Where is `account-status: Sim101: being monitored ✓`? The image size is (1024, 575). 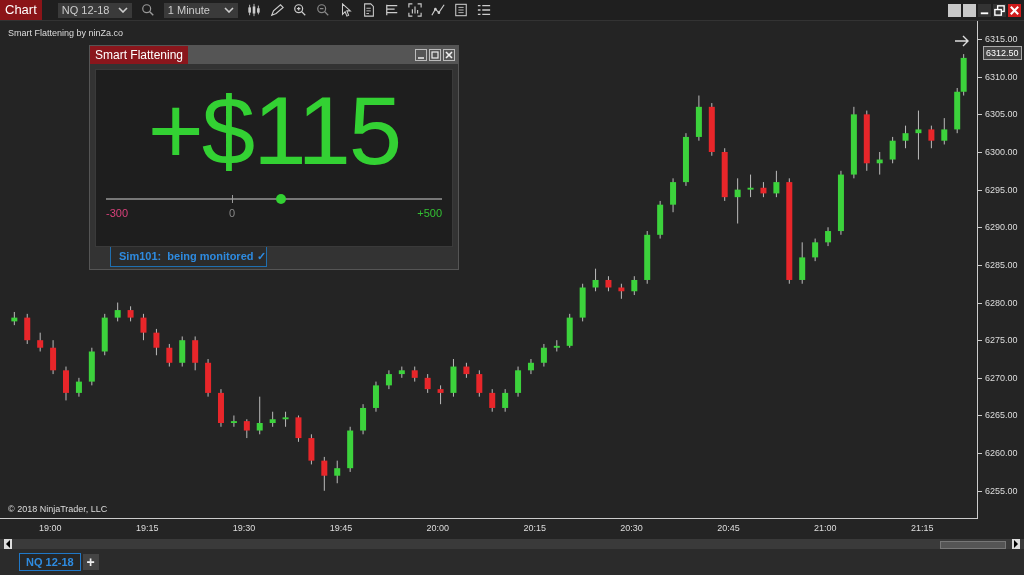 account-status: Sim101: being monitored ✓ is located at coordinates (188, 257).